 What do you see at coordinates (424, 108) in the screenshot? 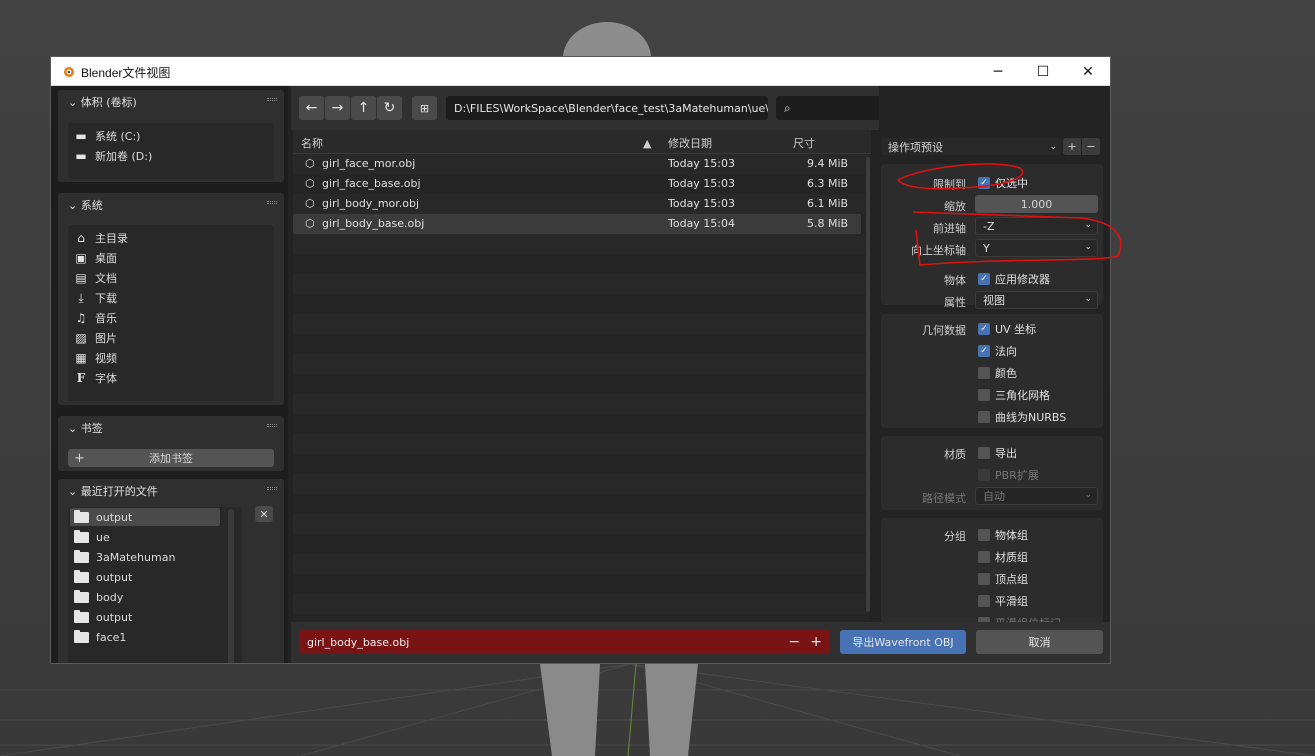
I see `new-folder-icon: ⊞` at bounding box center [424, 108].